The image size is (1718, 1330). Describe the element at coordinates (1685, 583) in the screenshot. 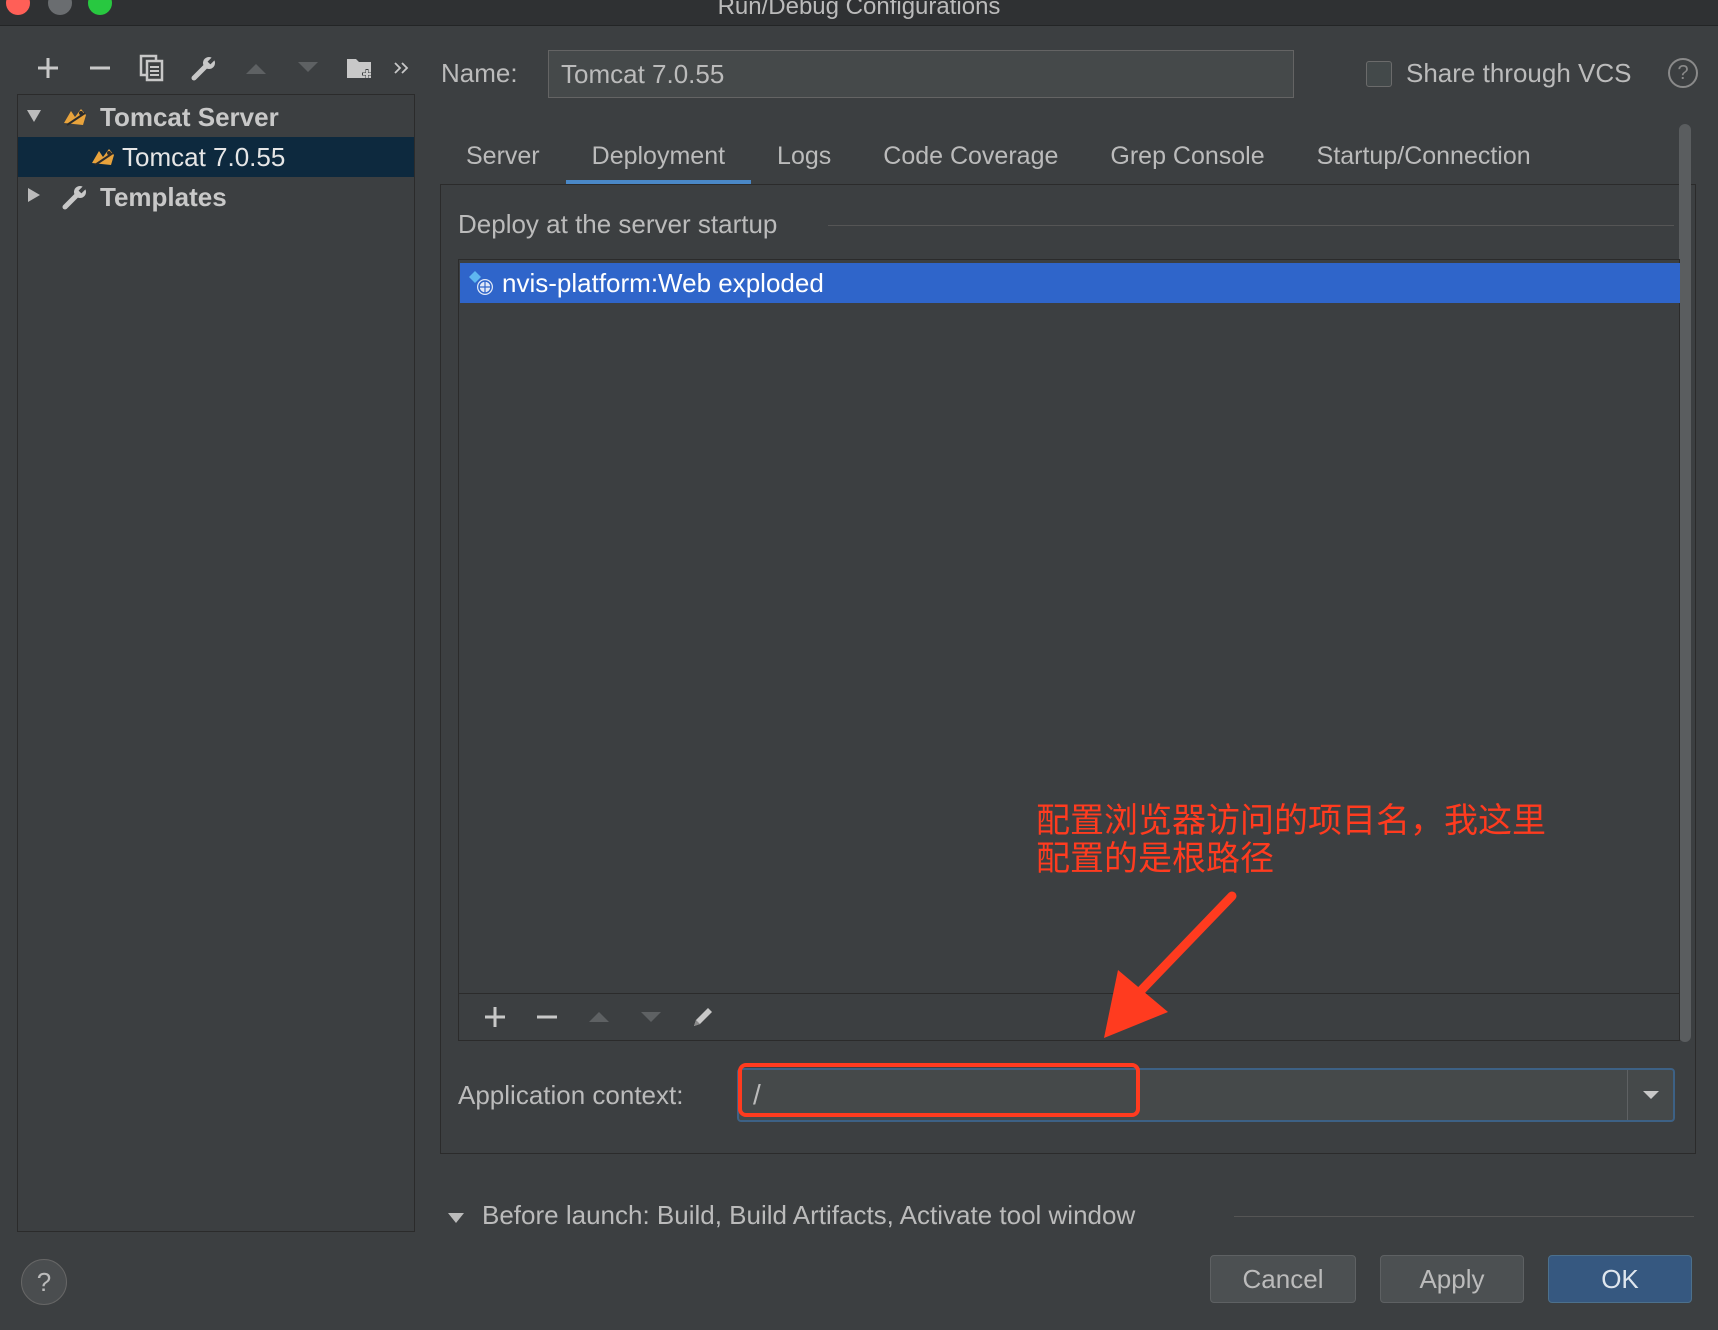

I see `vertical-scrollbar` at that location.